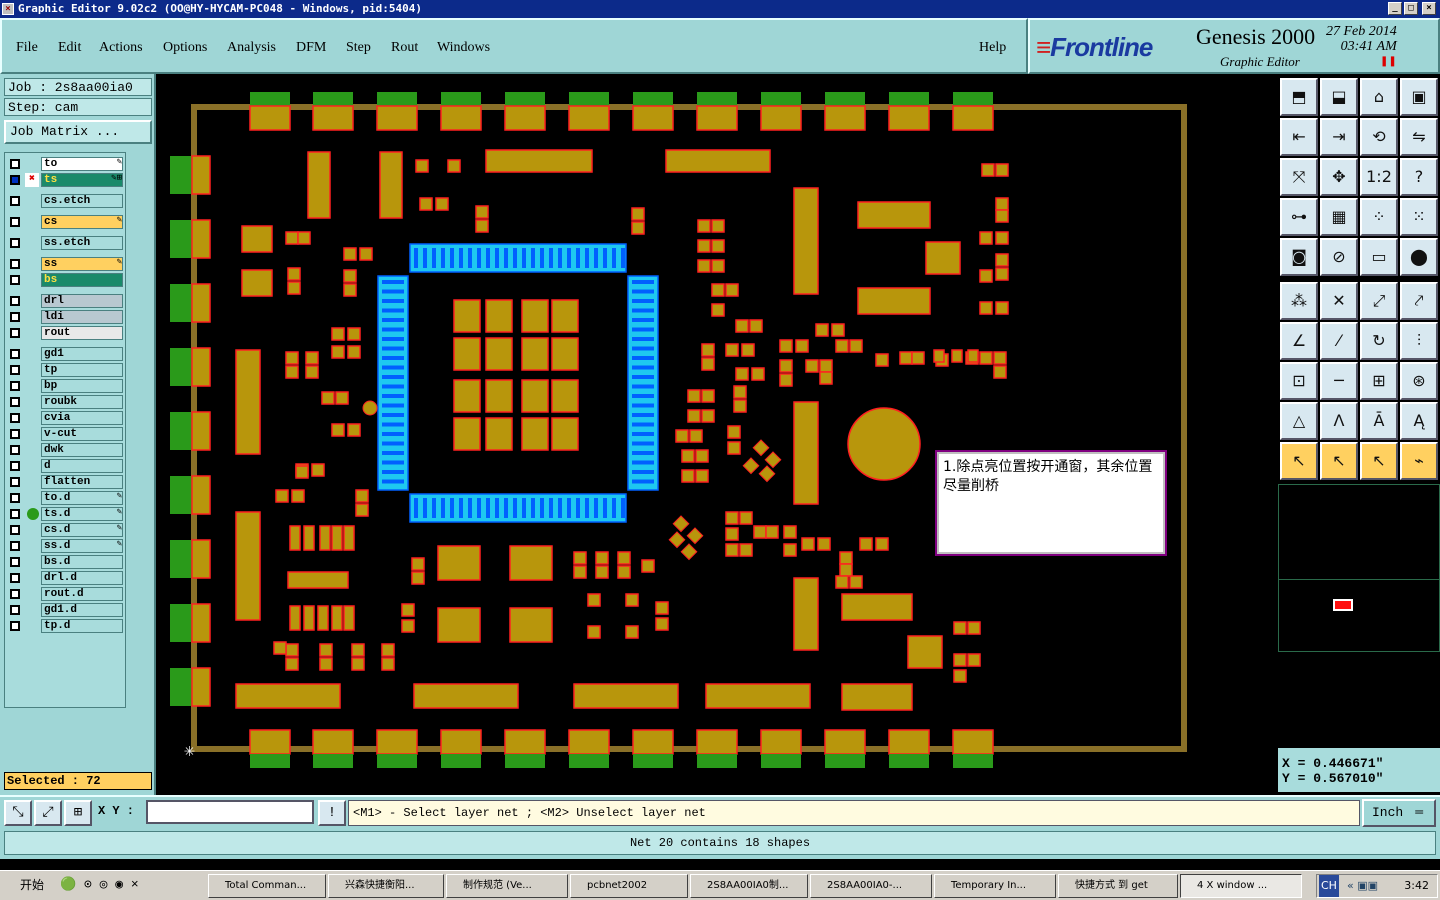 Image resolution: width=1440 pixels, height=900 pixels. I want to click on layer-row-rout: rout, so click(66, 333).